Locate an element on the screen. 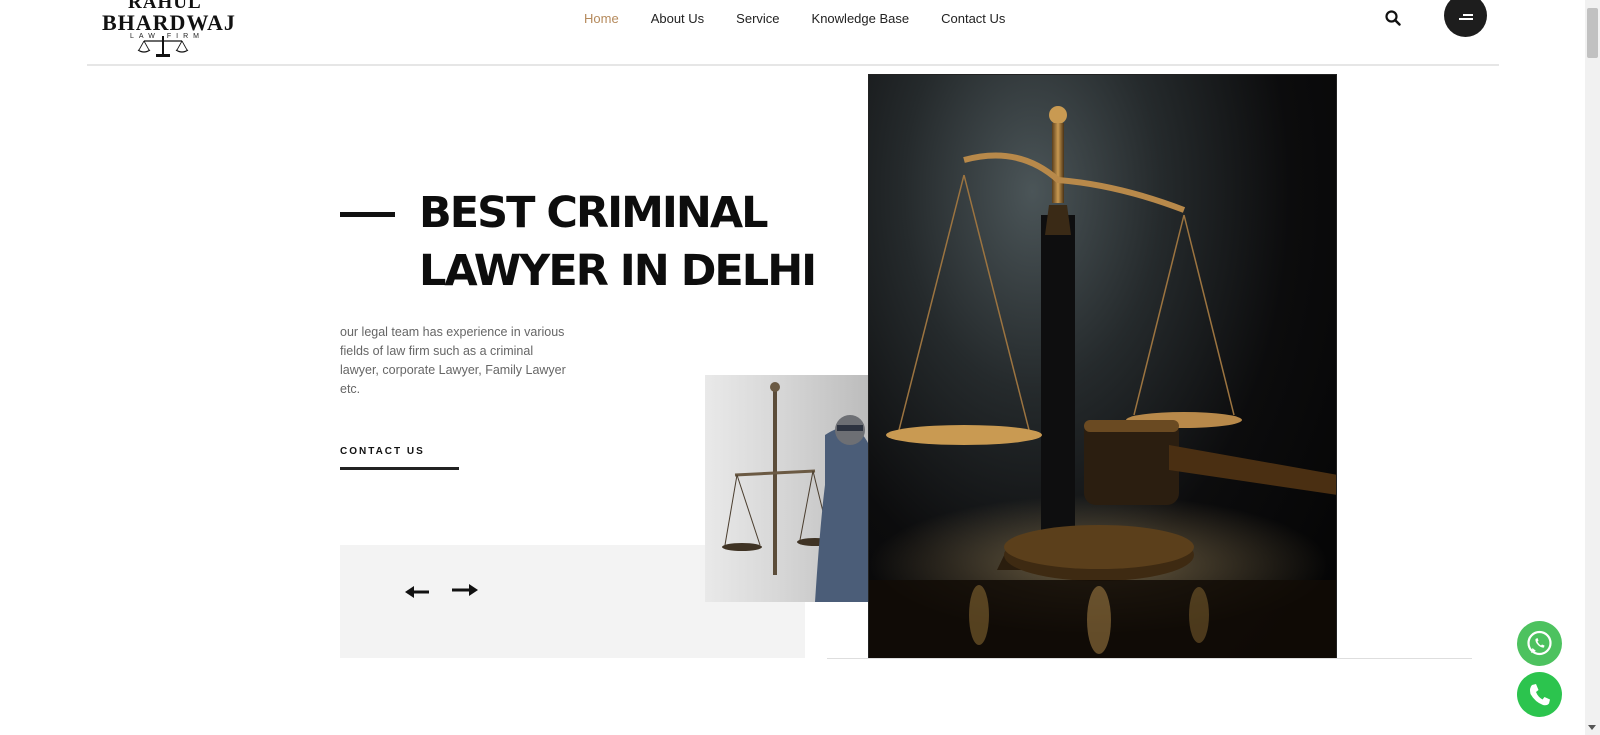 The height and width of the screenshot is (735, 1600). menu-button is located at coordinates (1465, 18).